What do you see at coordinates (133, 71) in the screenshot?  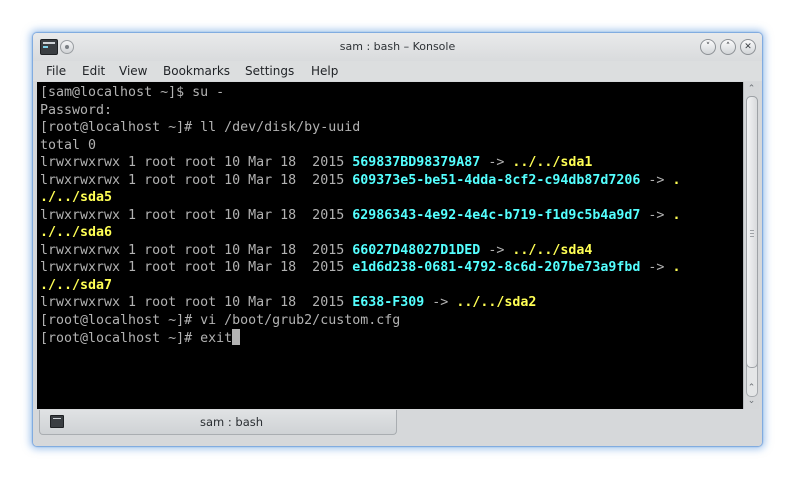 I see `menu-view: View` at bounding box center [133, 71].